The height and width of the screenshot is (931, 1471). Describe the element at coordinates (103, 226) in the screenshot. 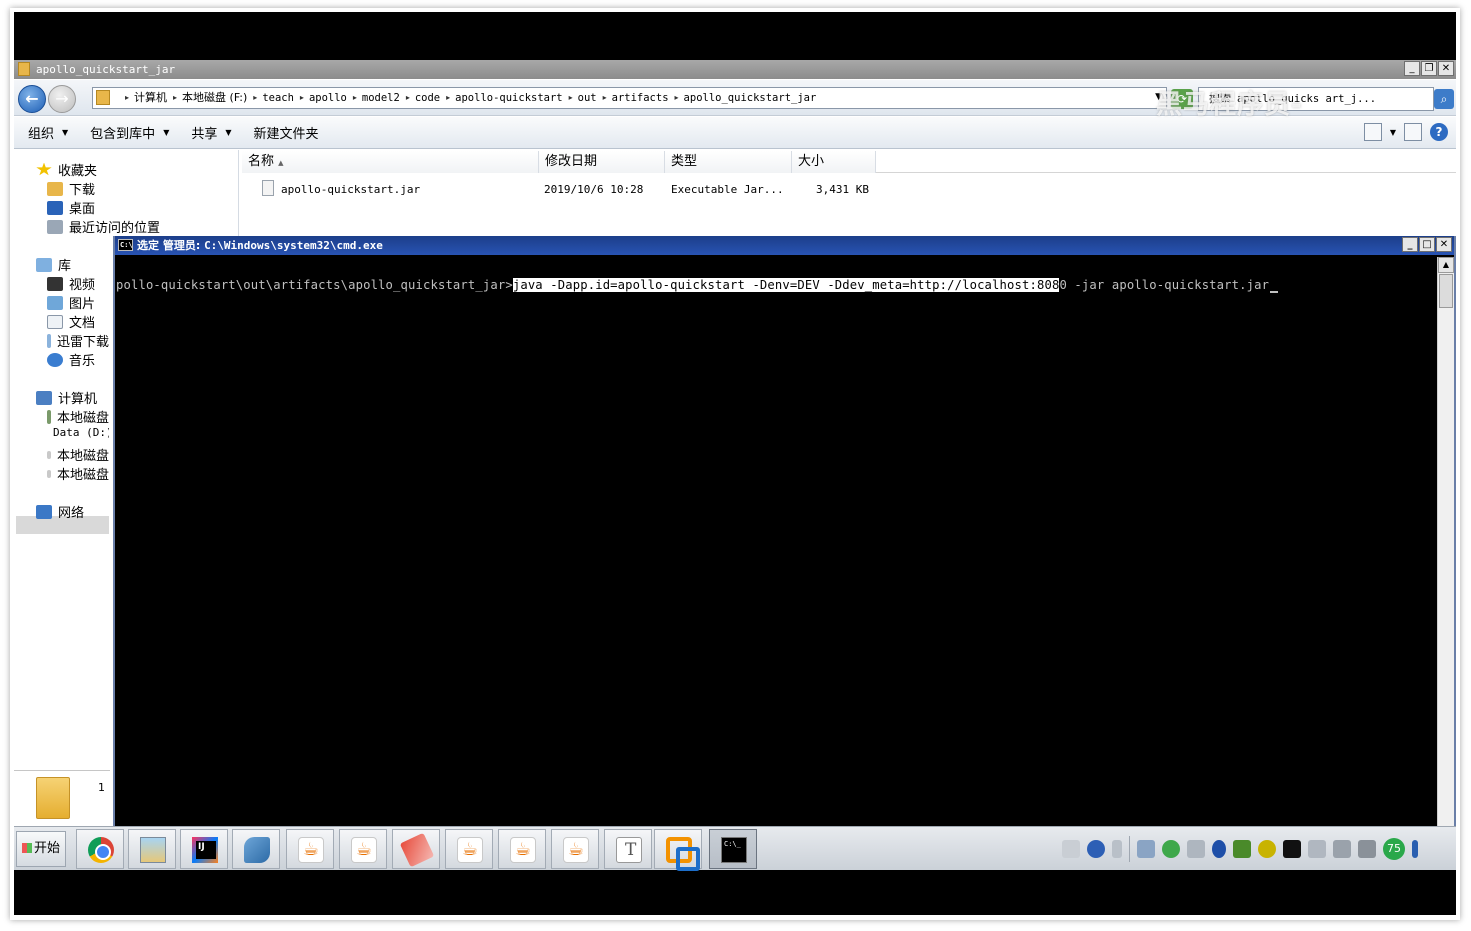

I see `nav-recent: 最近访问的位置` at that location.